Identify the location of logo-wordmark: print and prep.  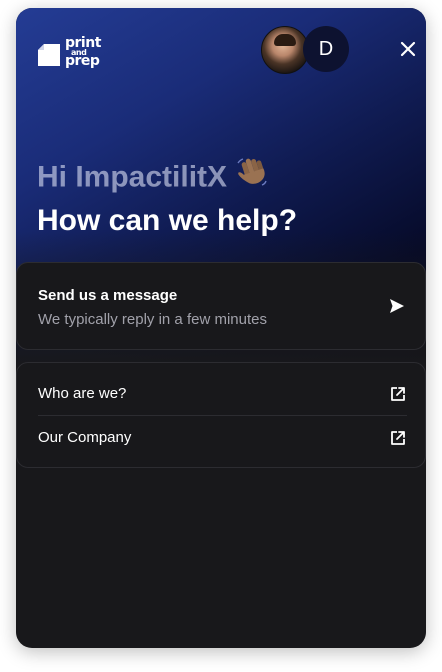
(83, 52).